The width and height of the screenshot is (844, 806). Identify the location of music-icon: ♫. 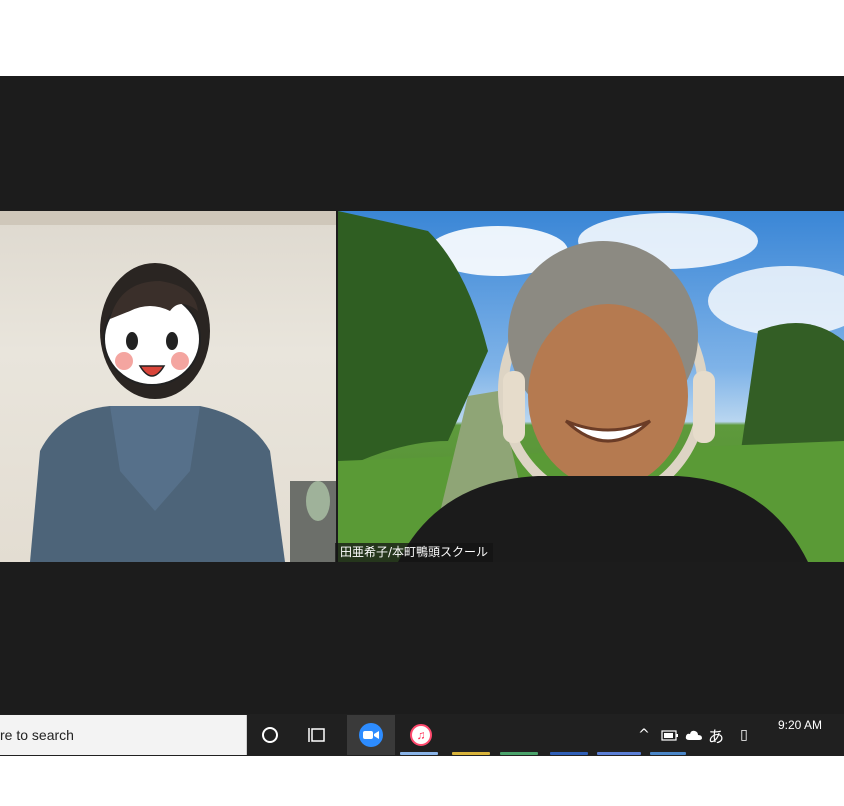
(421, 735).